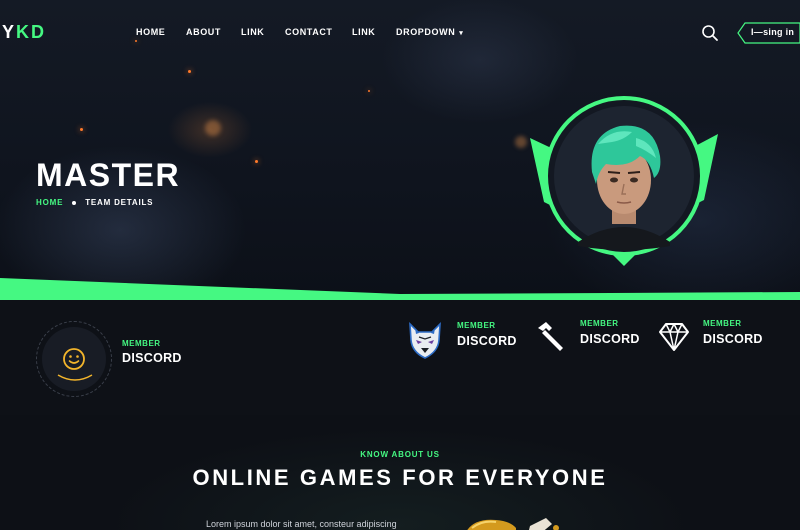 The width and height of the screenshot is (800, 530). What do you see at coordinates (513, 524) in the screenshot?
I see `treasure-image` at bounding box center [513, 524].